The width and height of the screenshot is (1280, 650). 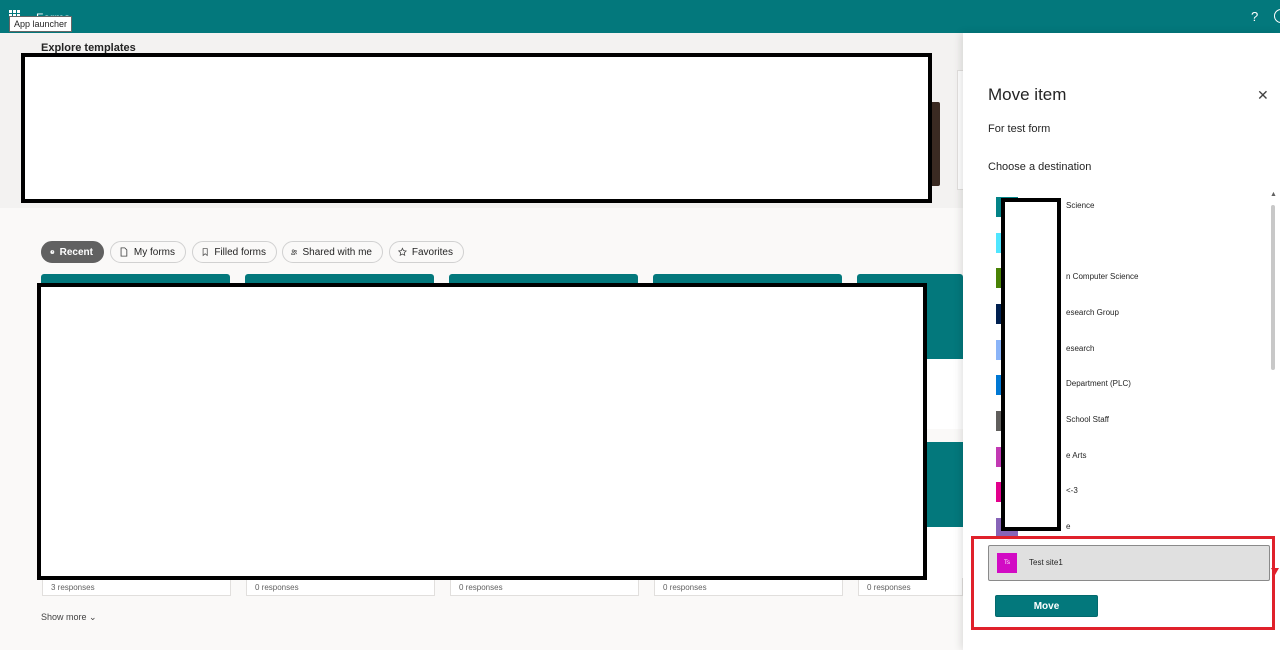 I want to click on destination-scrollbar, so click(x=1273, y=287).